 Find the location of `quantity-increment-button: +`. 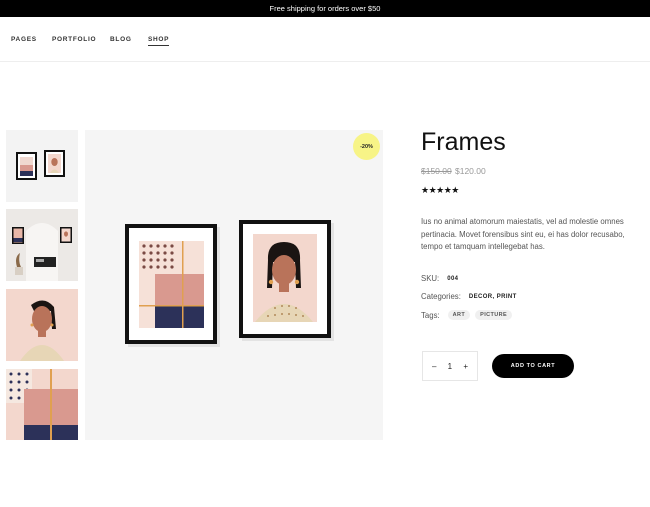

quantity-increment-button: + is located at coordinates (465, 366).